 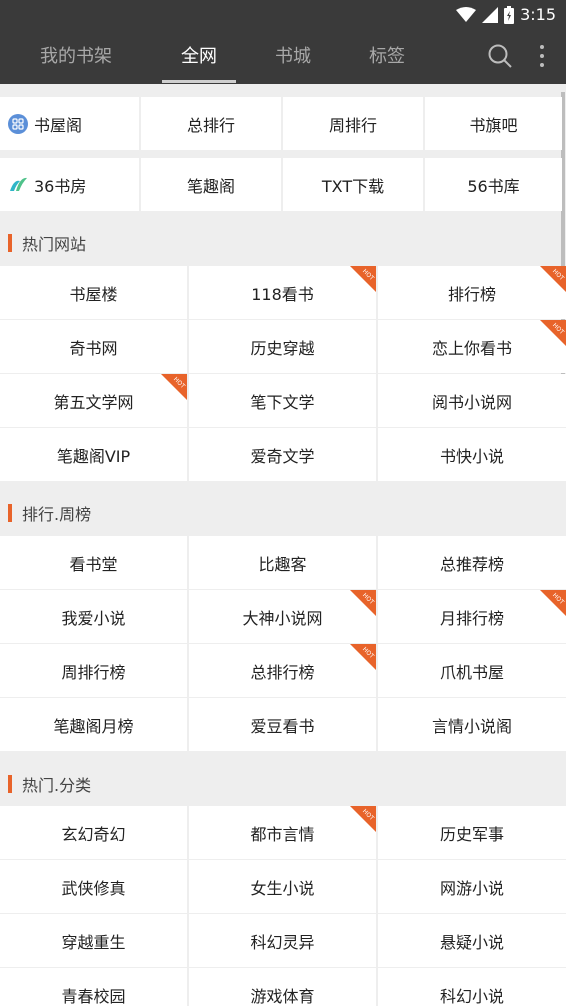 I want to click on site-link-label: 悬疑小说, so click(x=471, y=942).